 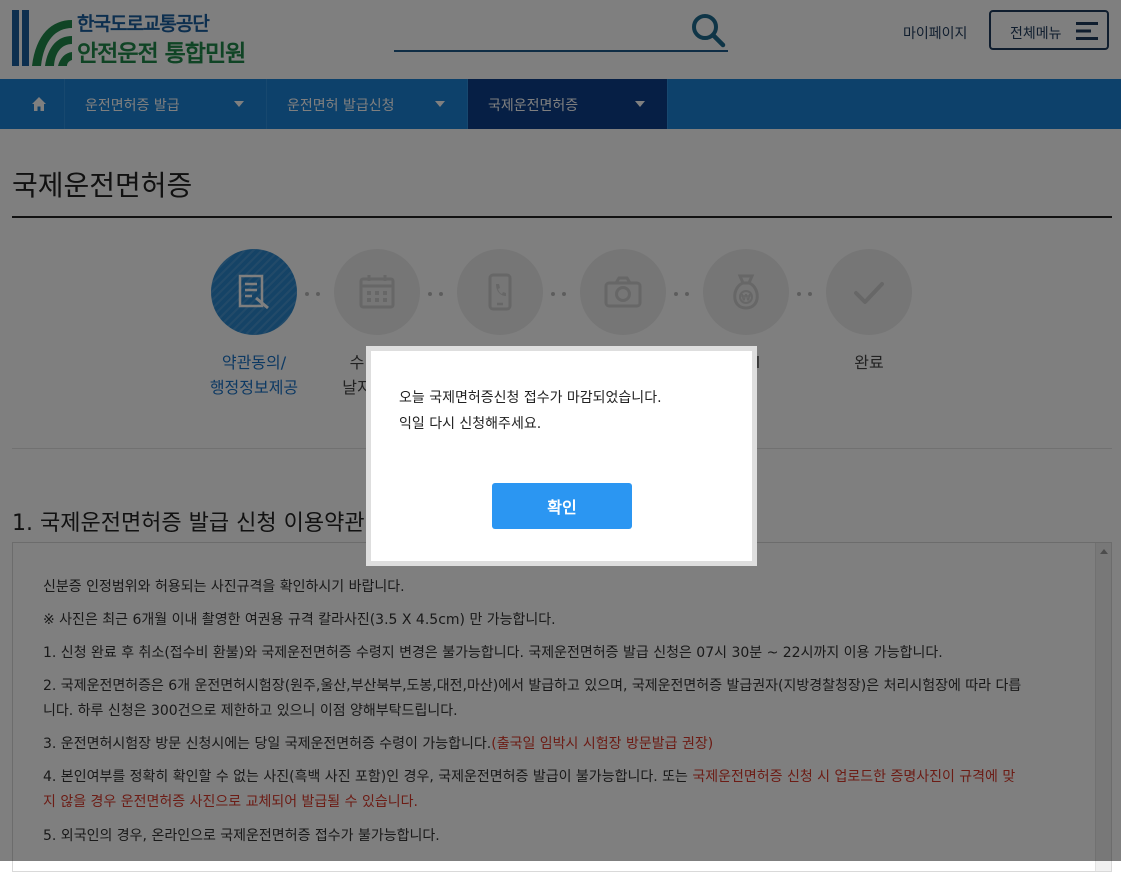 I want to click on alert-message-line1: 오늘 국제면허증신청 접수가 마감되었습니다., so click(x=530, y=398).